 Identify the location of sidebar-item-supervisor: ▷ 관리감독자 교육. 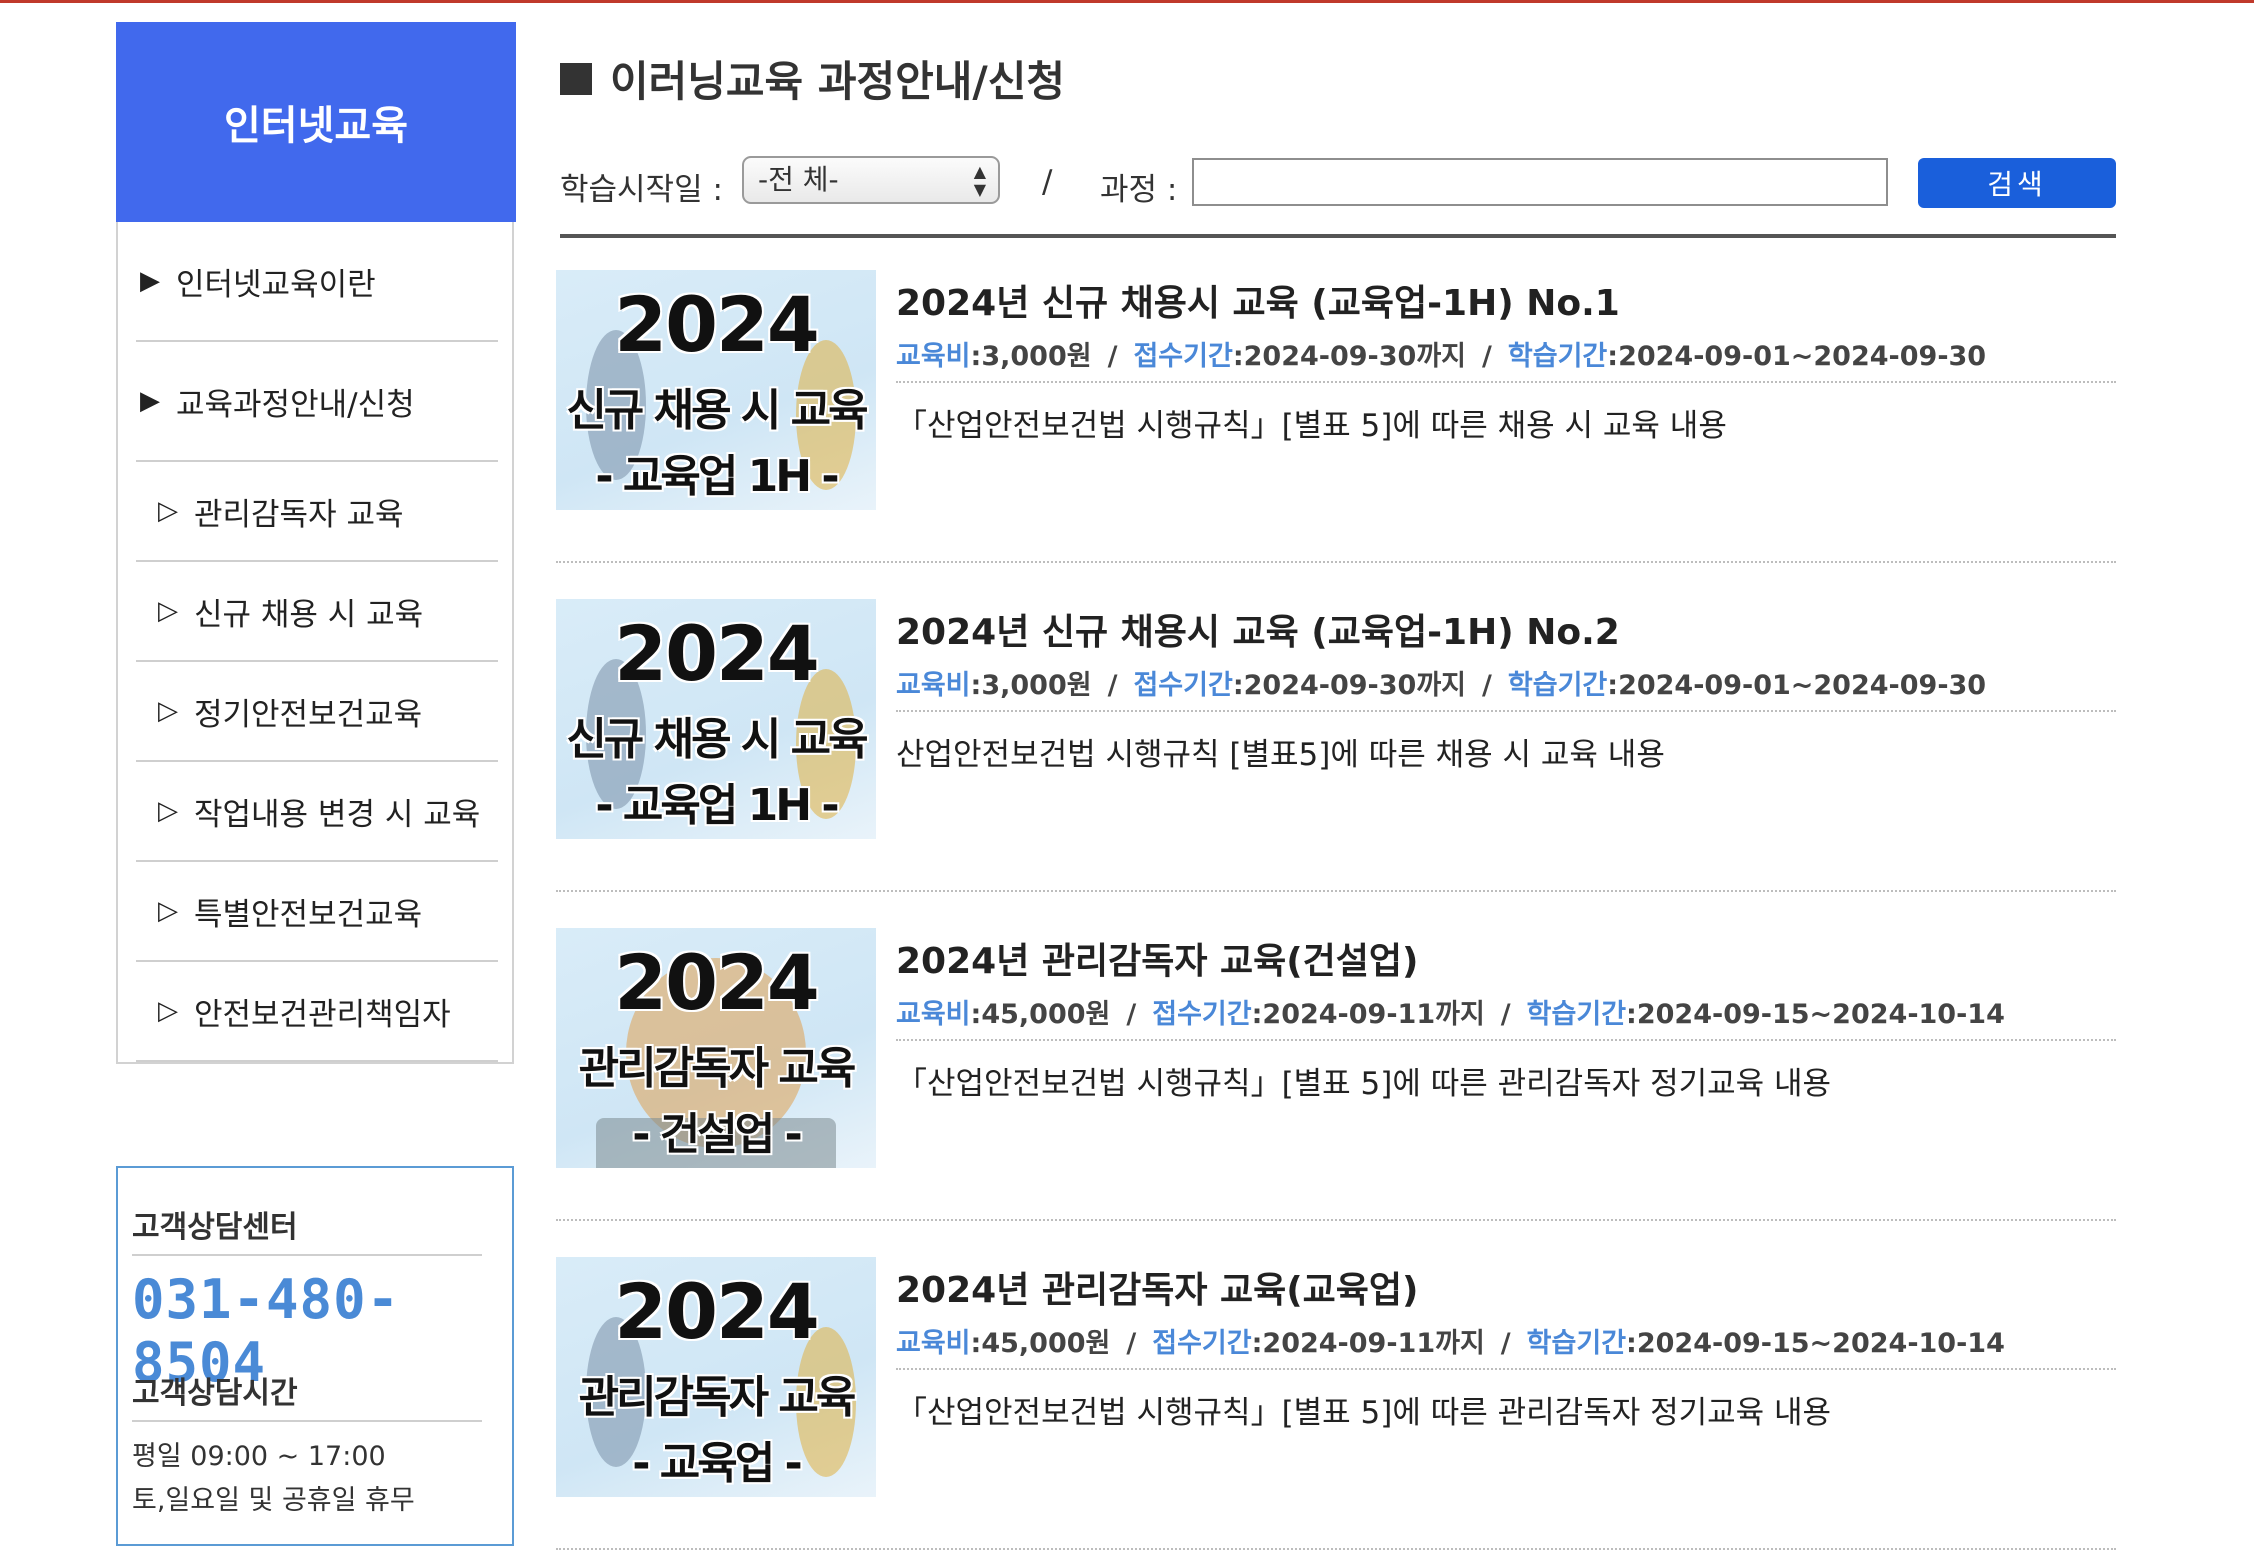
(317, 512).